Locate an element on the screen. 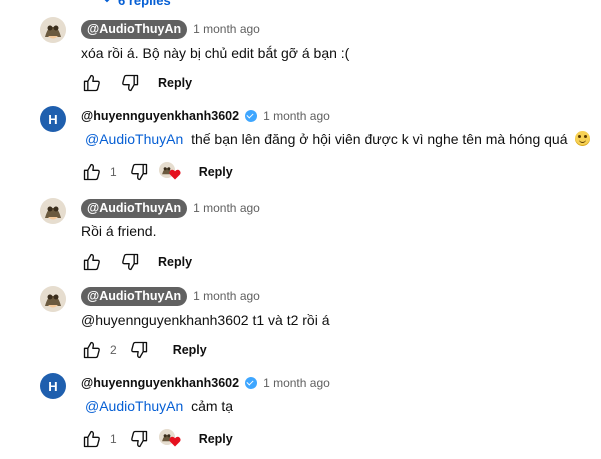  smile-emoji-icon is located at coordinates (583, 138).